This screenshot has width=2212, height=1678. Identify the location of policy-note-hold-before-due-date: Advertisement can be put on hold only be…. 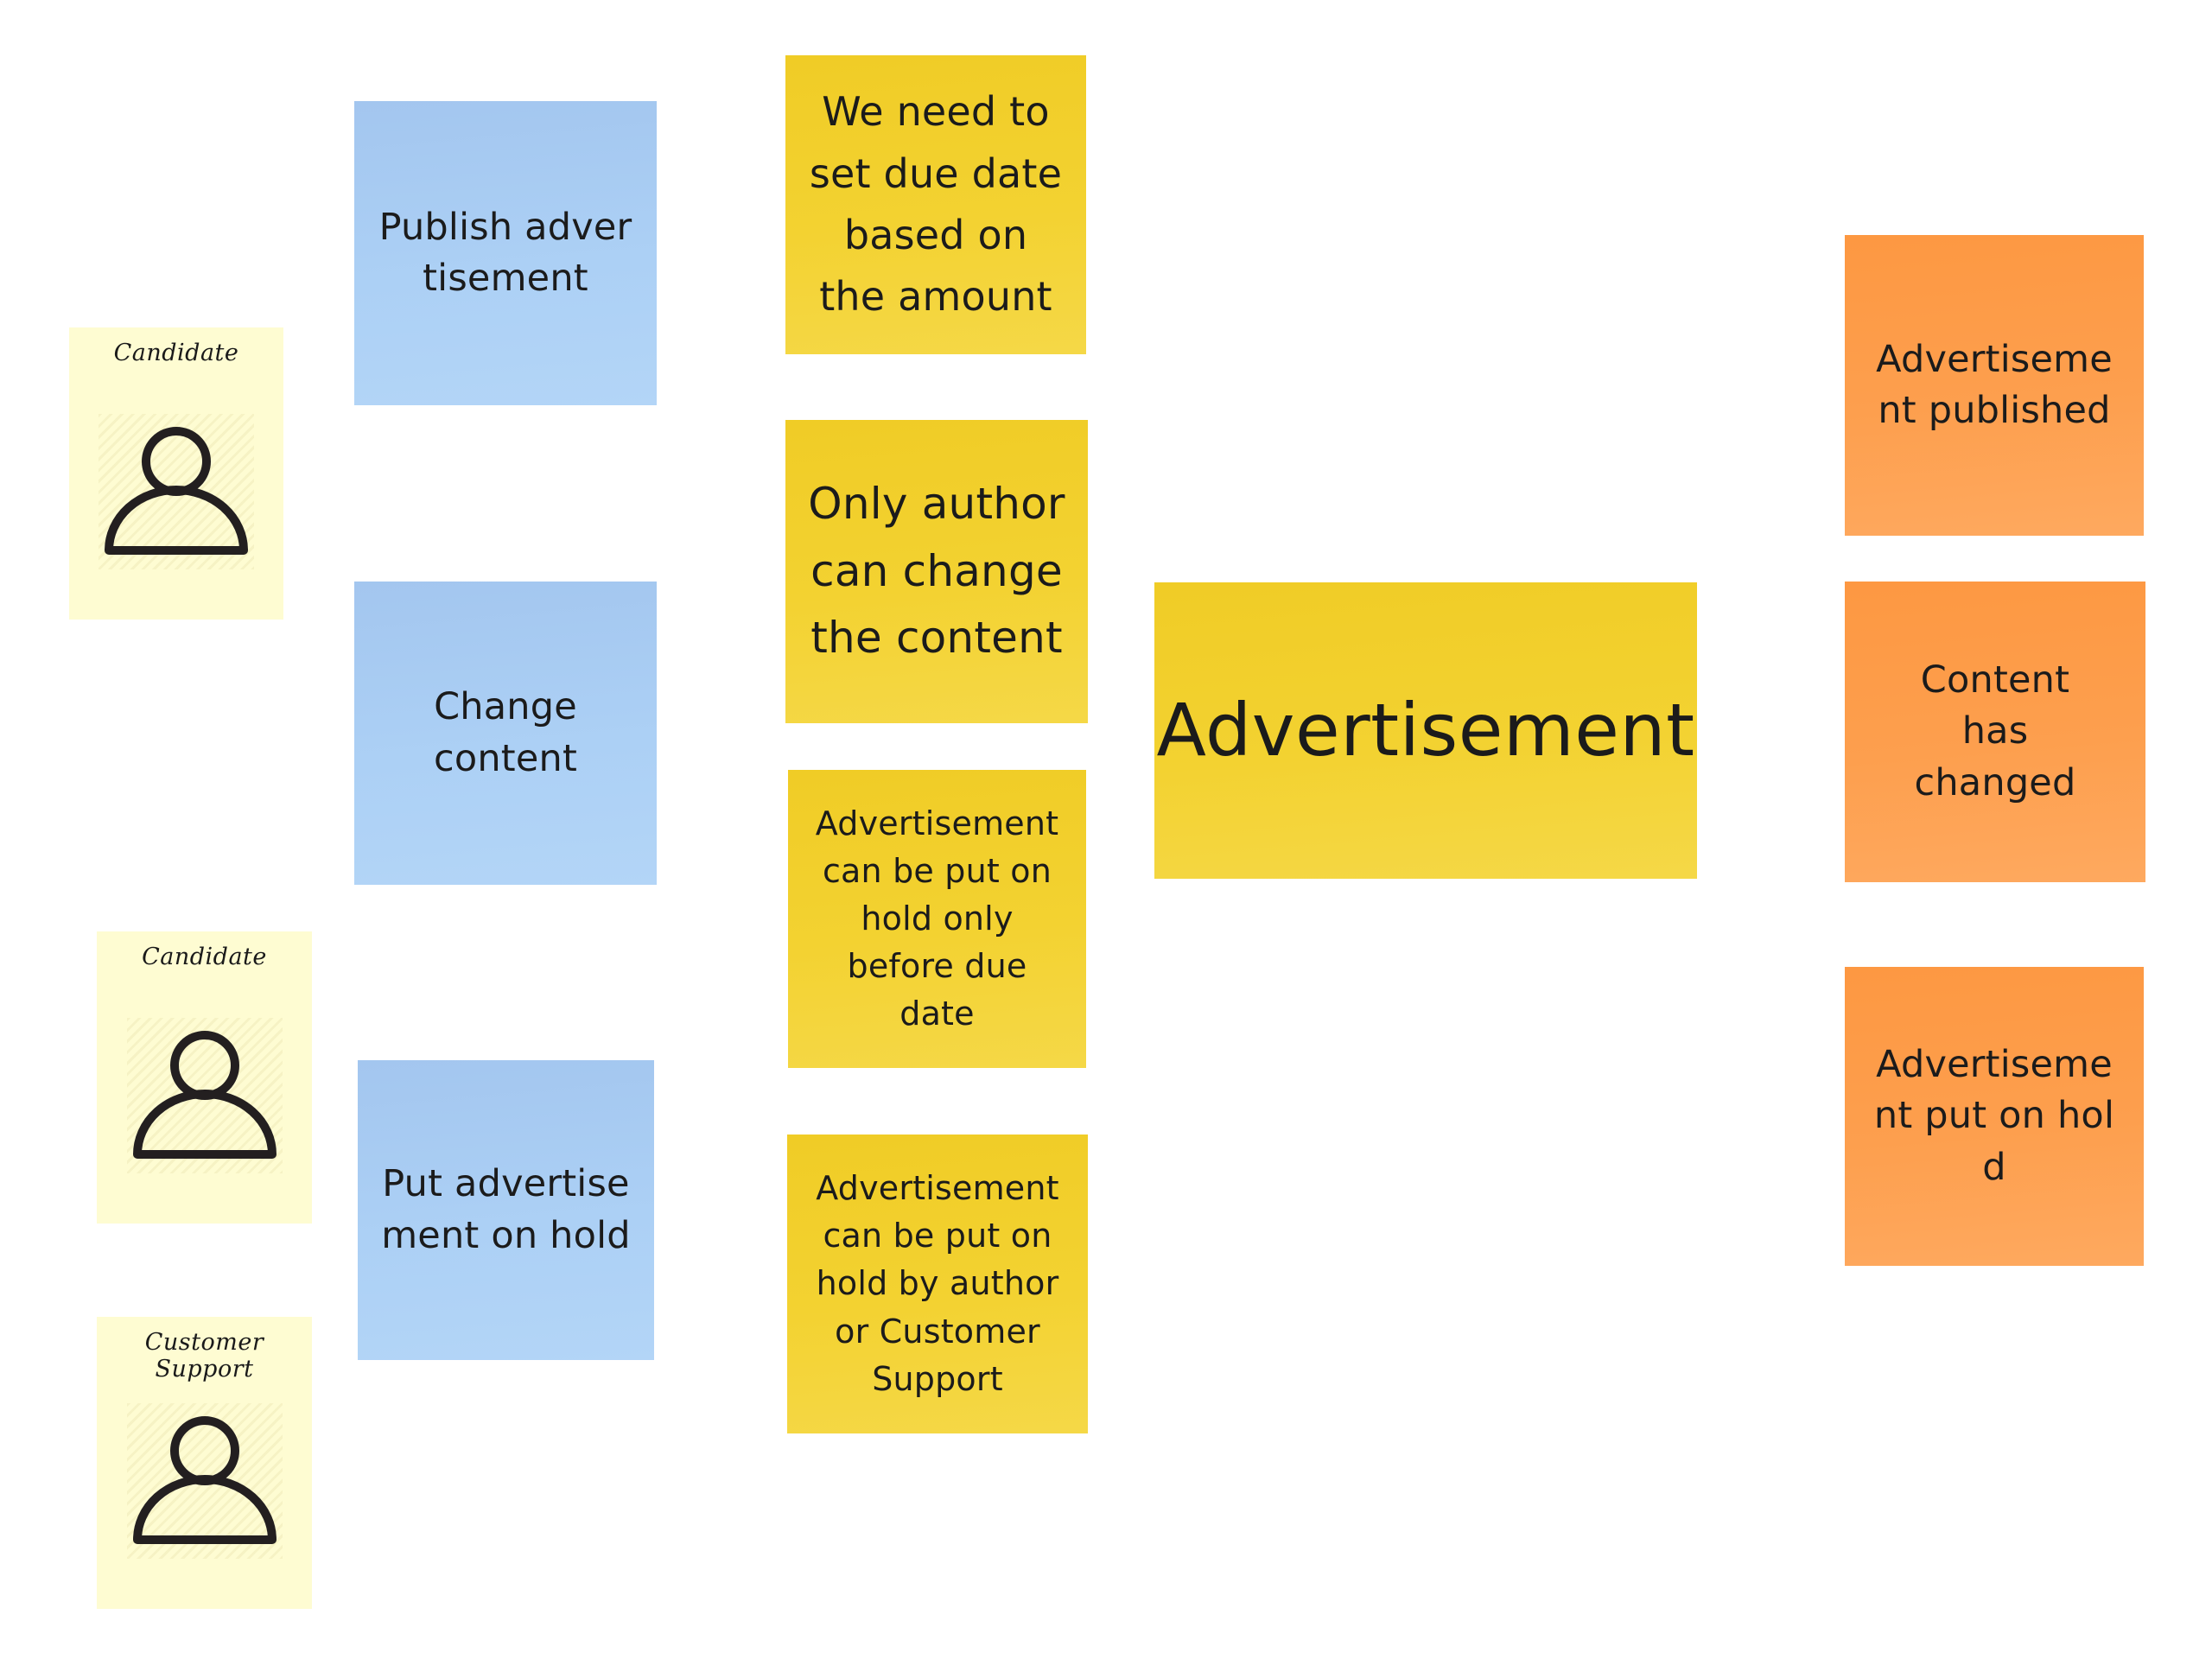
(937, 919).